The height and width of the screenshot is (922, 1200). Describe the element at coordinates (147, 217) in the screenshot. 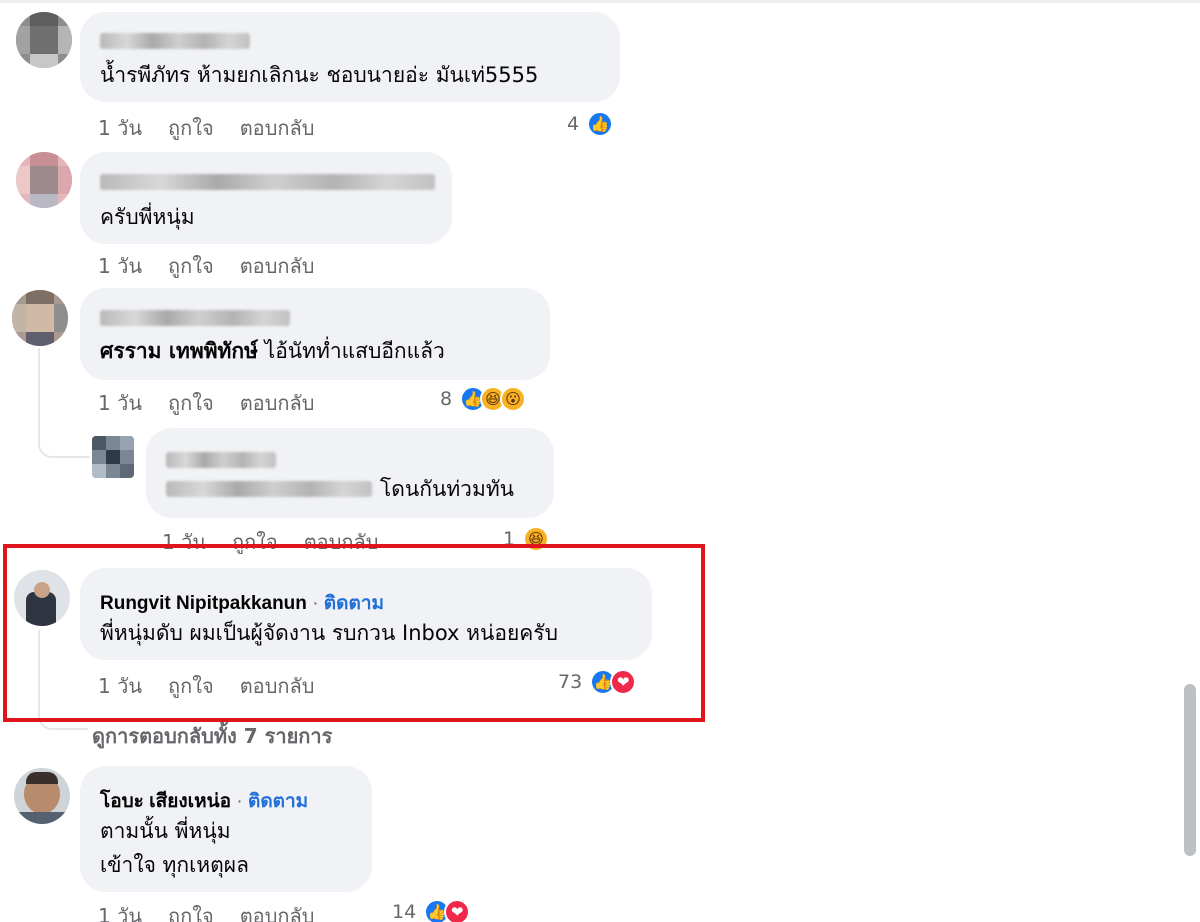

I see `comment-text: ครับพี่หนุ่ม` at that location.